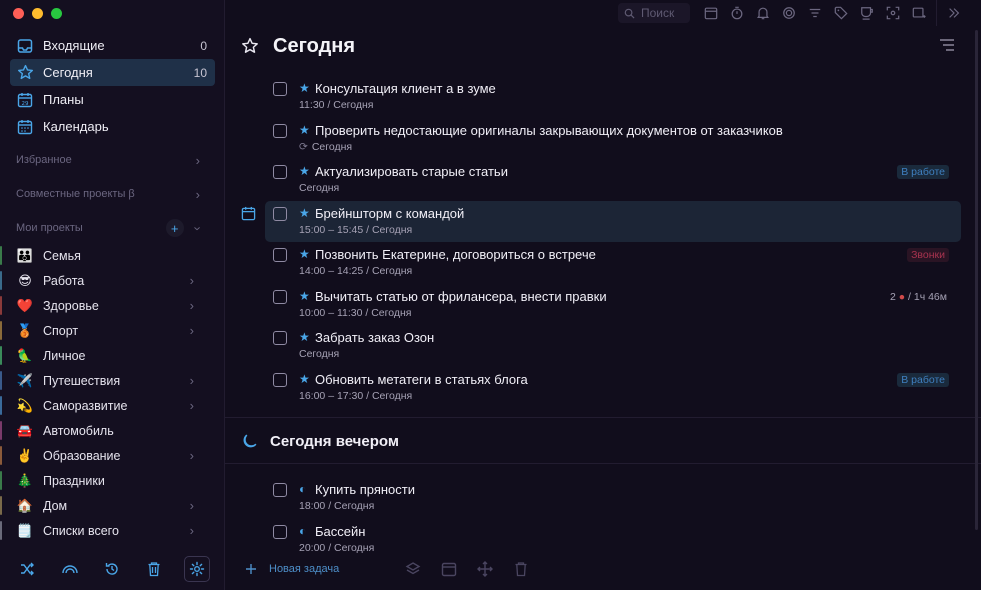 The height and width of the screenshot is (590, 981). I want to click on scan-button, so click(893, 13).